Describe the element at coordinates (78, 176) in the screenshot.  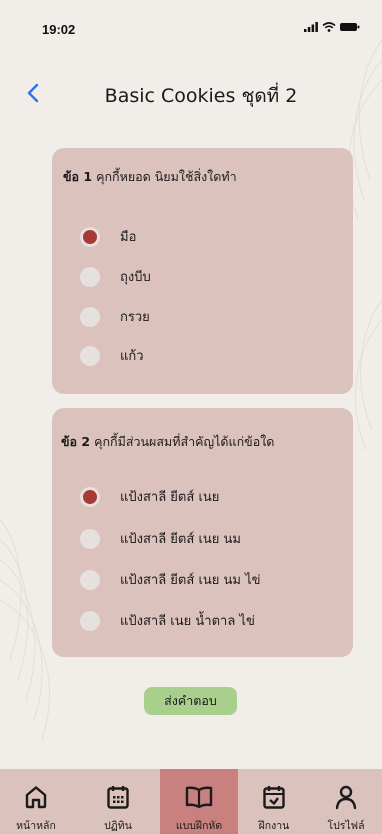
I see `question-number: ข้อ 1` at that location.